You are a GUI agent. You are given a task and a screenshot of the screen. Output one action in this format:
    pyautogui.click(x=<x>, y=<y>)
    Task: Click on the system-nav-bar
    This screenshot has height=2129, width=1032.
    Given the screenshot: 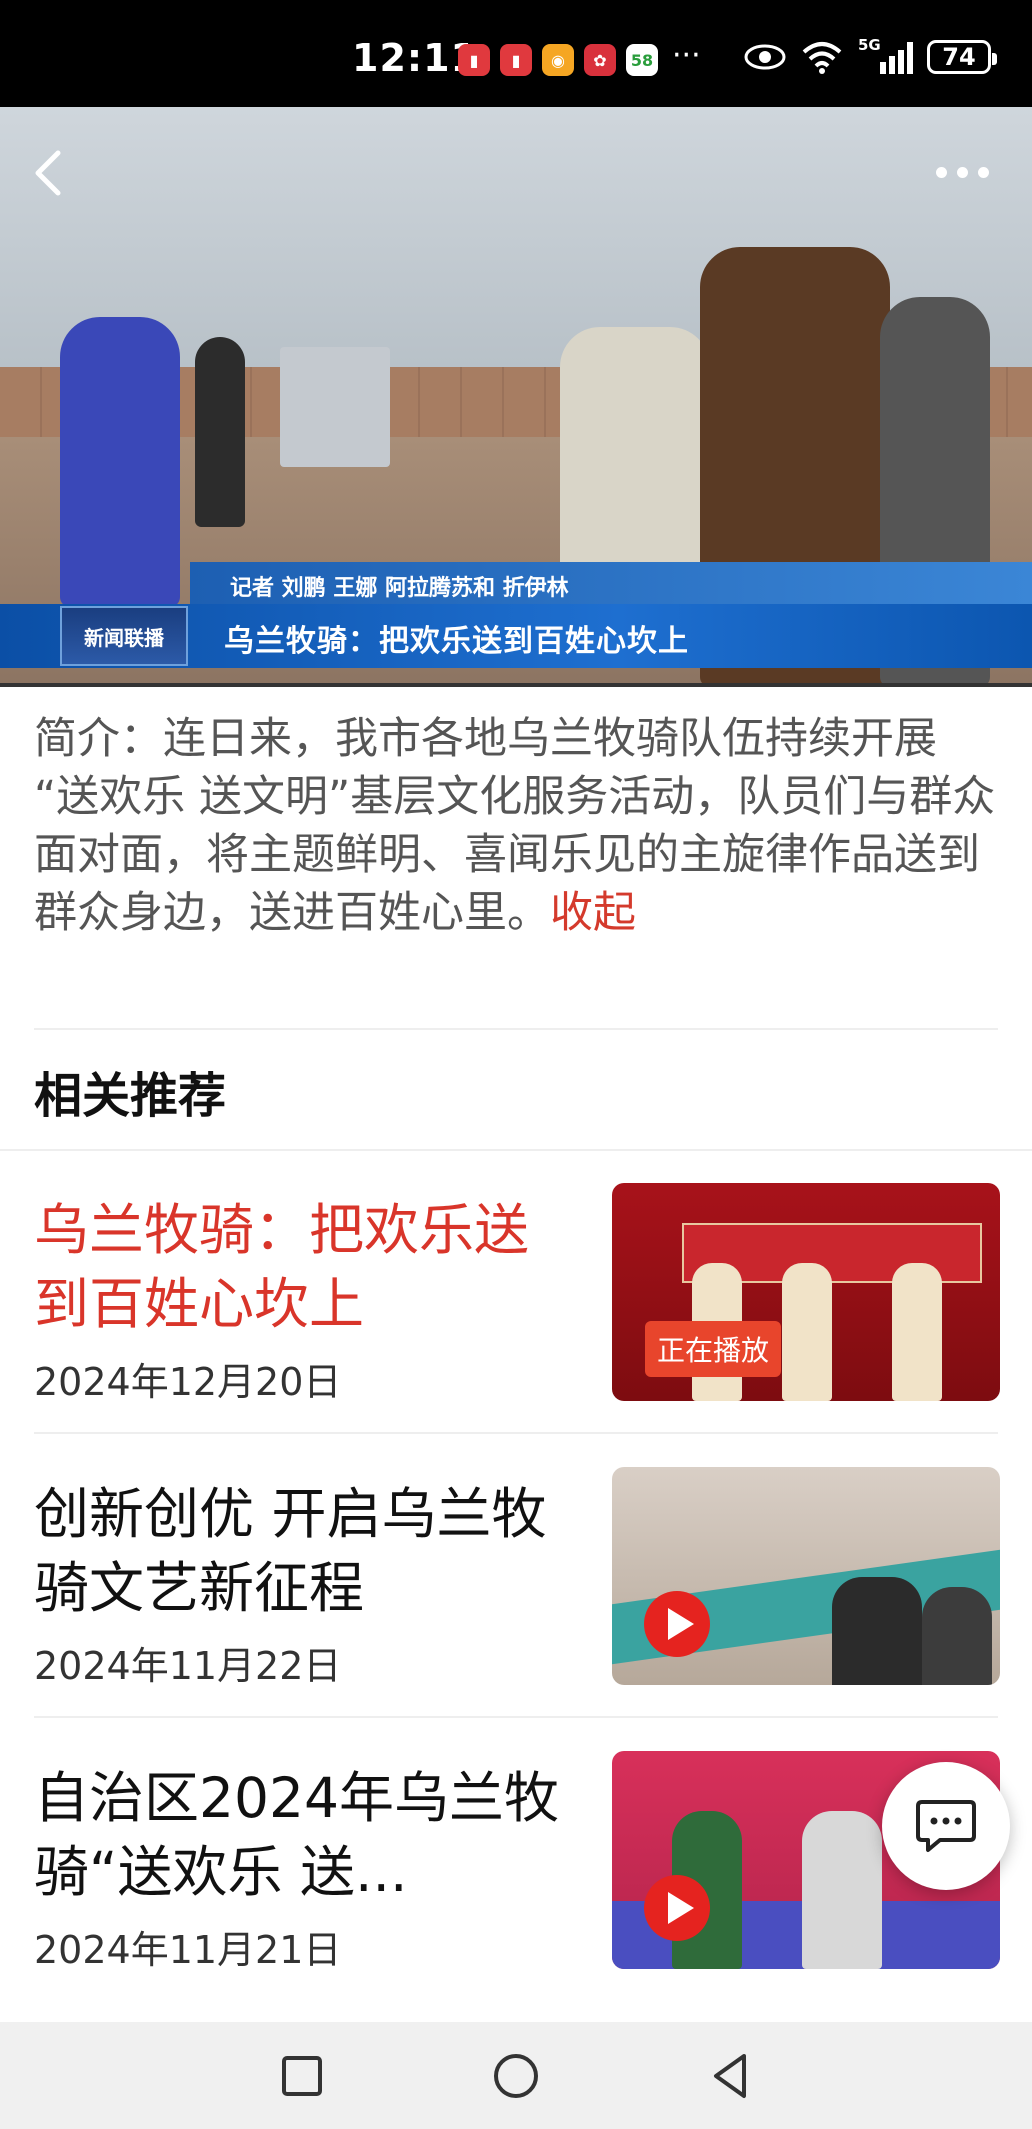 What is the action you would take?
    pyautogui.click(x=516, y=2075)
    